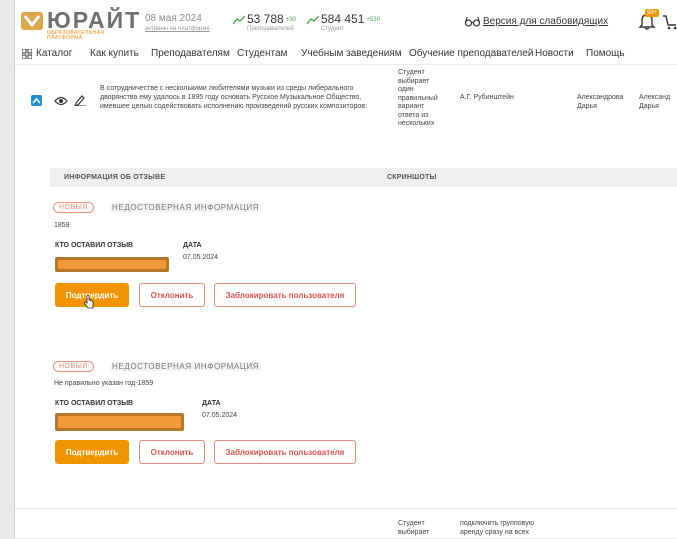 The width and height of the screenshot is (677, 539). I want to click on nav-catalog: Каталог, so click(54, 53).